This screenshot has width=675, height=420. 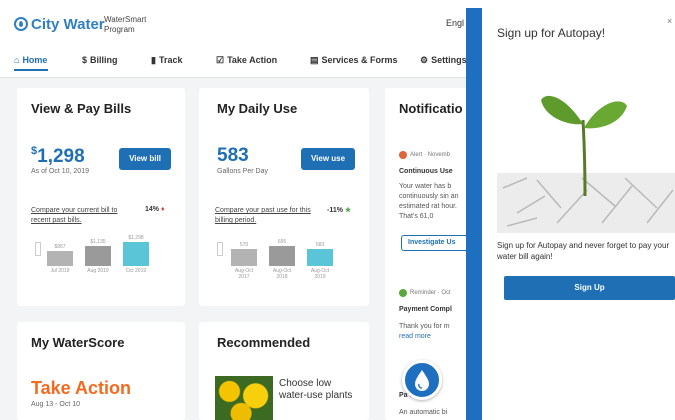 What do you see at coordinates (328, 159) in the screenshot?
I see `view-use-button: View use` at bounding box center [328, 159].